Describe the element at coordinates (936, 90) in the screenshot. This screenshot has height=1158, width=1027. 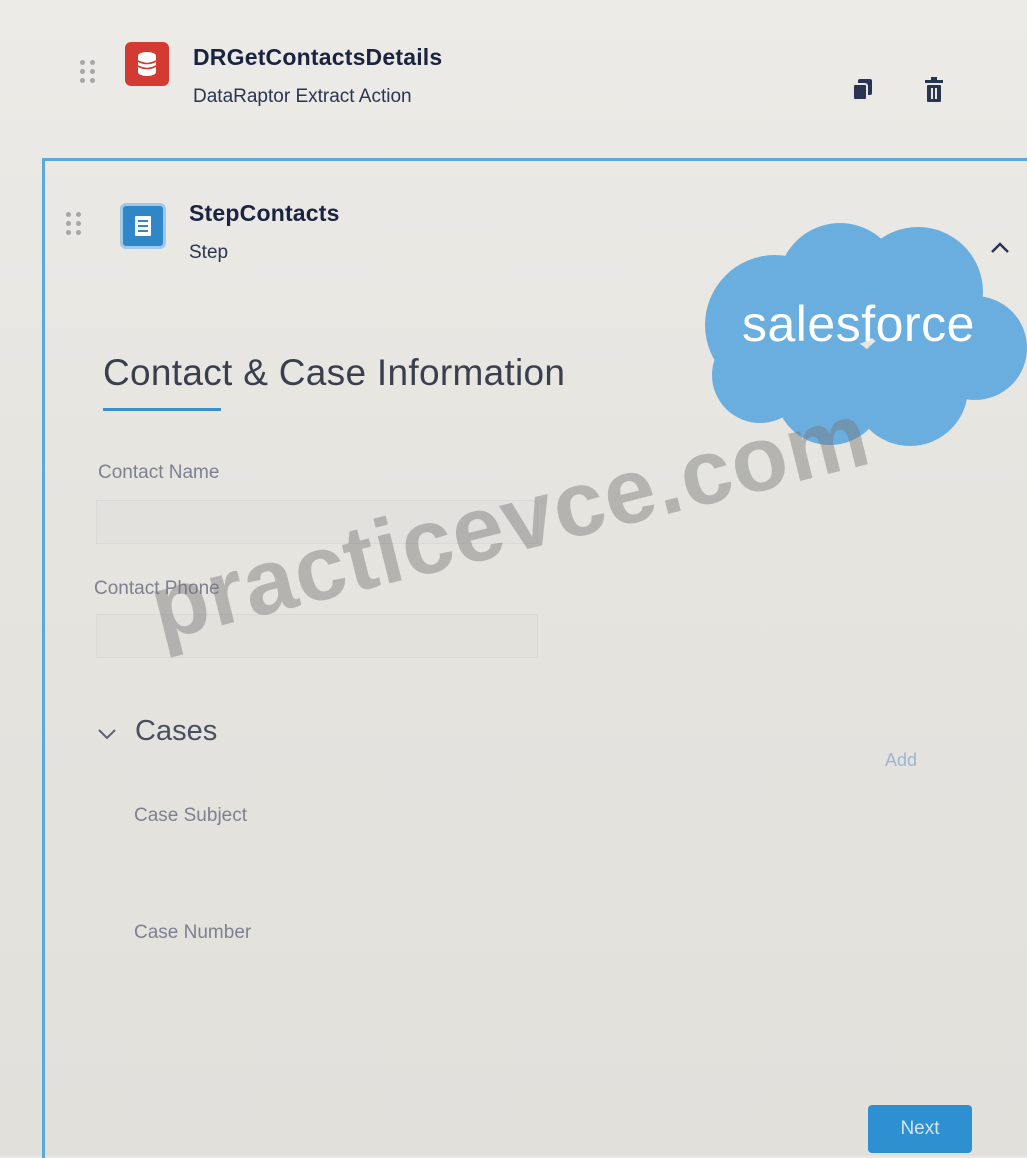
I see `delete-icon` at that location.